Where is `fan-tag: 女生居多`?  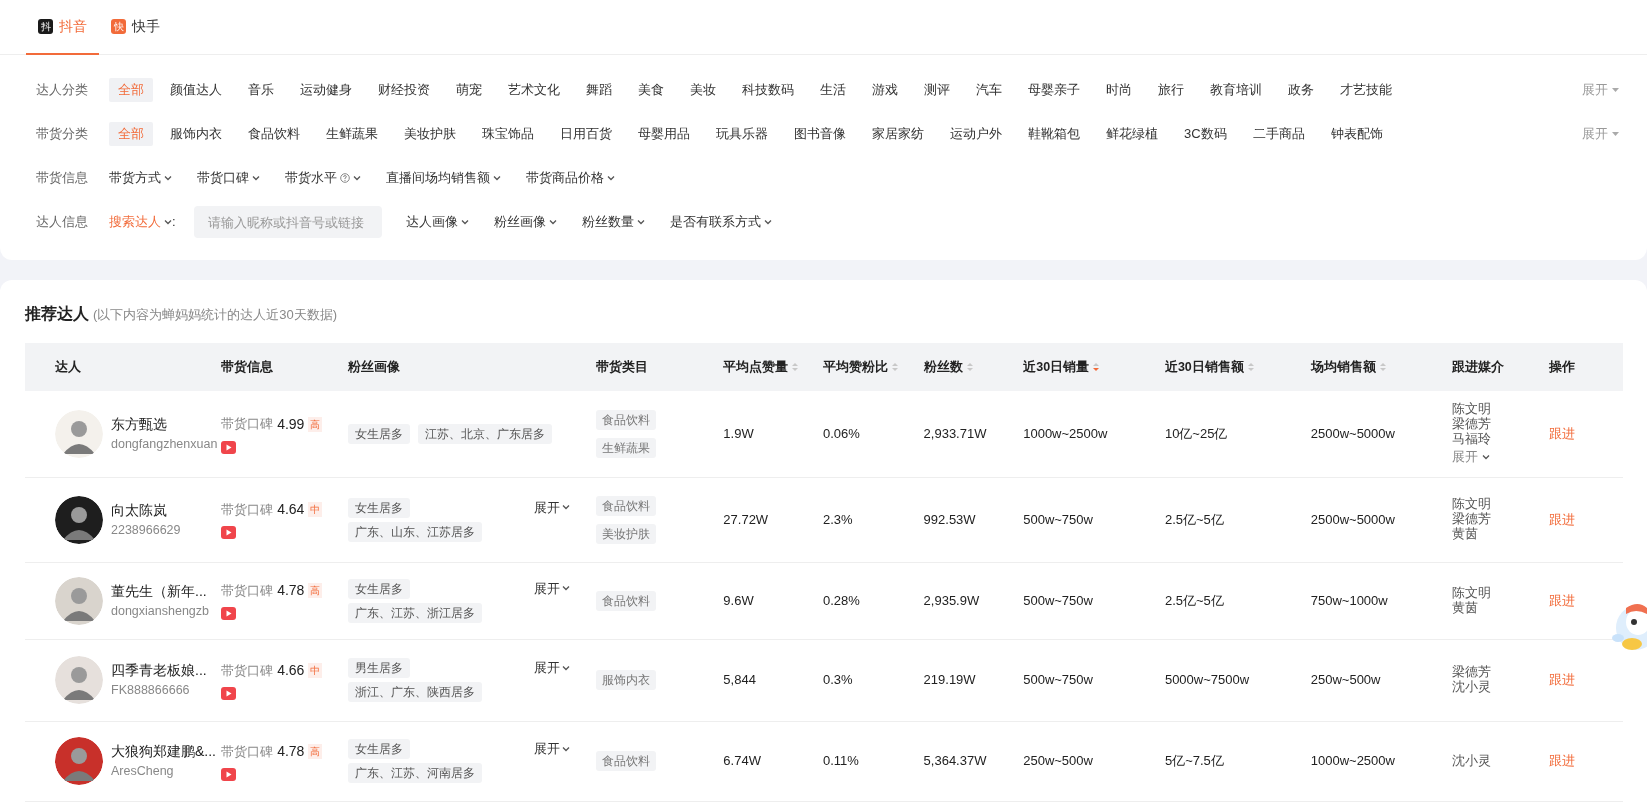 fan-tag: 女生居多 is located at coordinates (379, 507).